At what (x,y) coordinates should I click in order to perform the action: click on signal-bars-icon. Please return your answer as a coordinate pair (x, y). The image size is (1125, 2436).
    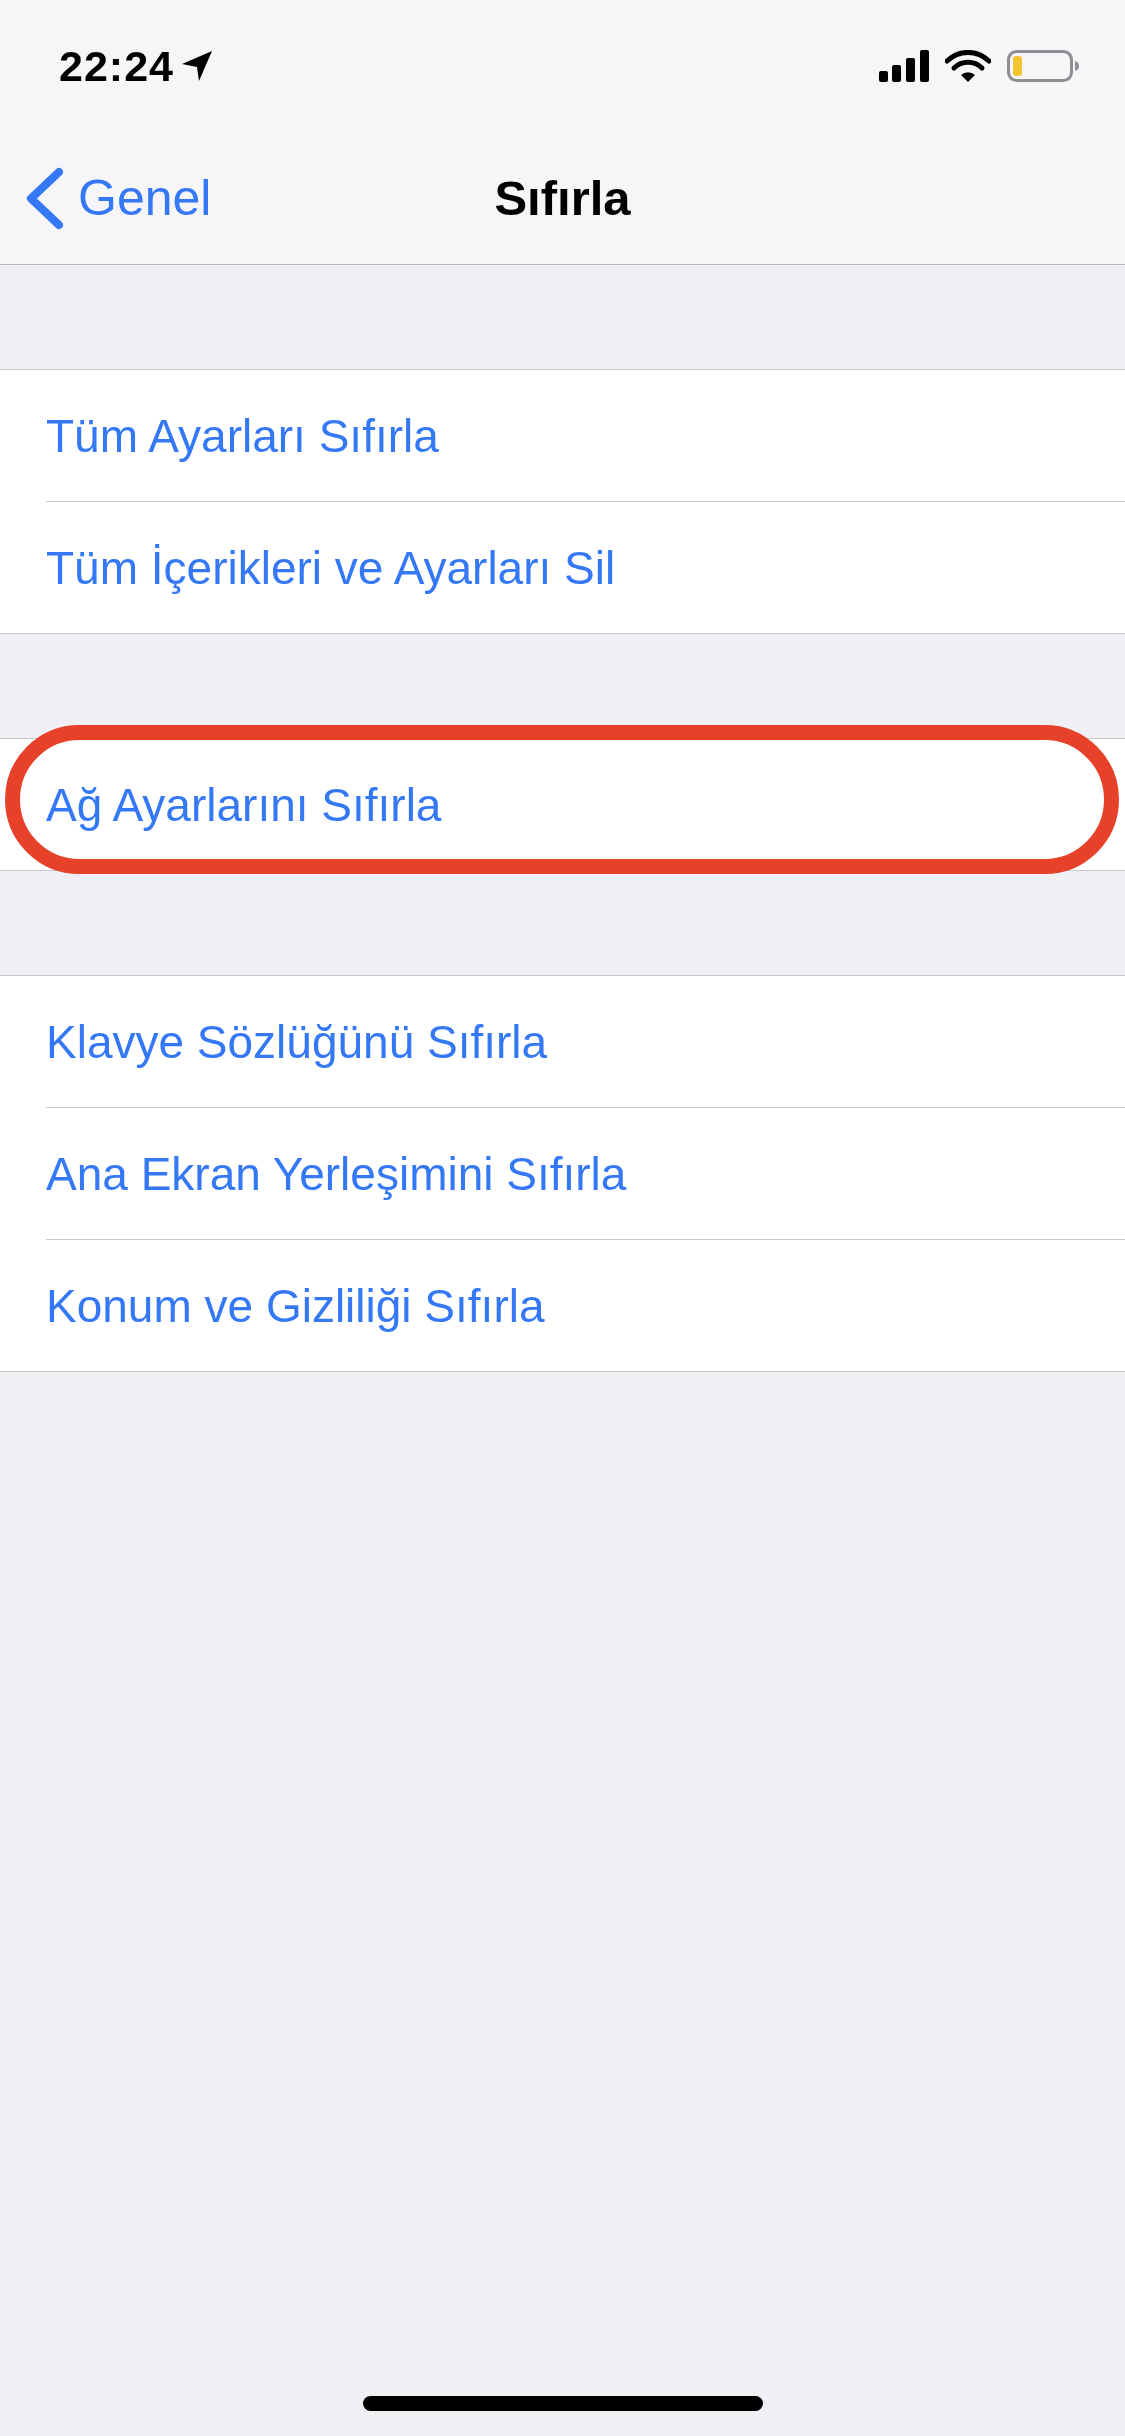
    Looking at the image, I should click on (904, 66).